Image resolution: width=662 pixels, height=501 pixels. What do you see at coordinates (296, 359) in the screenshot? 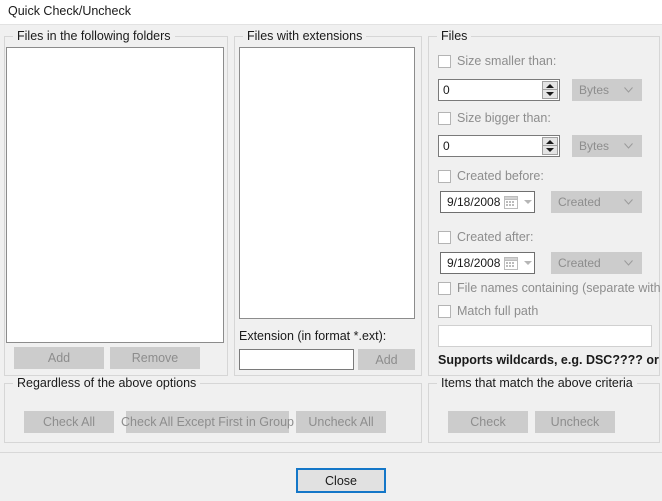
I see `extension-input` at bounding box center [296, 359].